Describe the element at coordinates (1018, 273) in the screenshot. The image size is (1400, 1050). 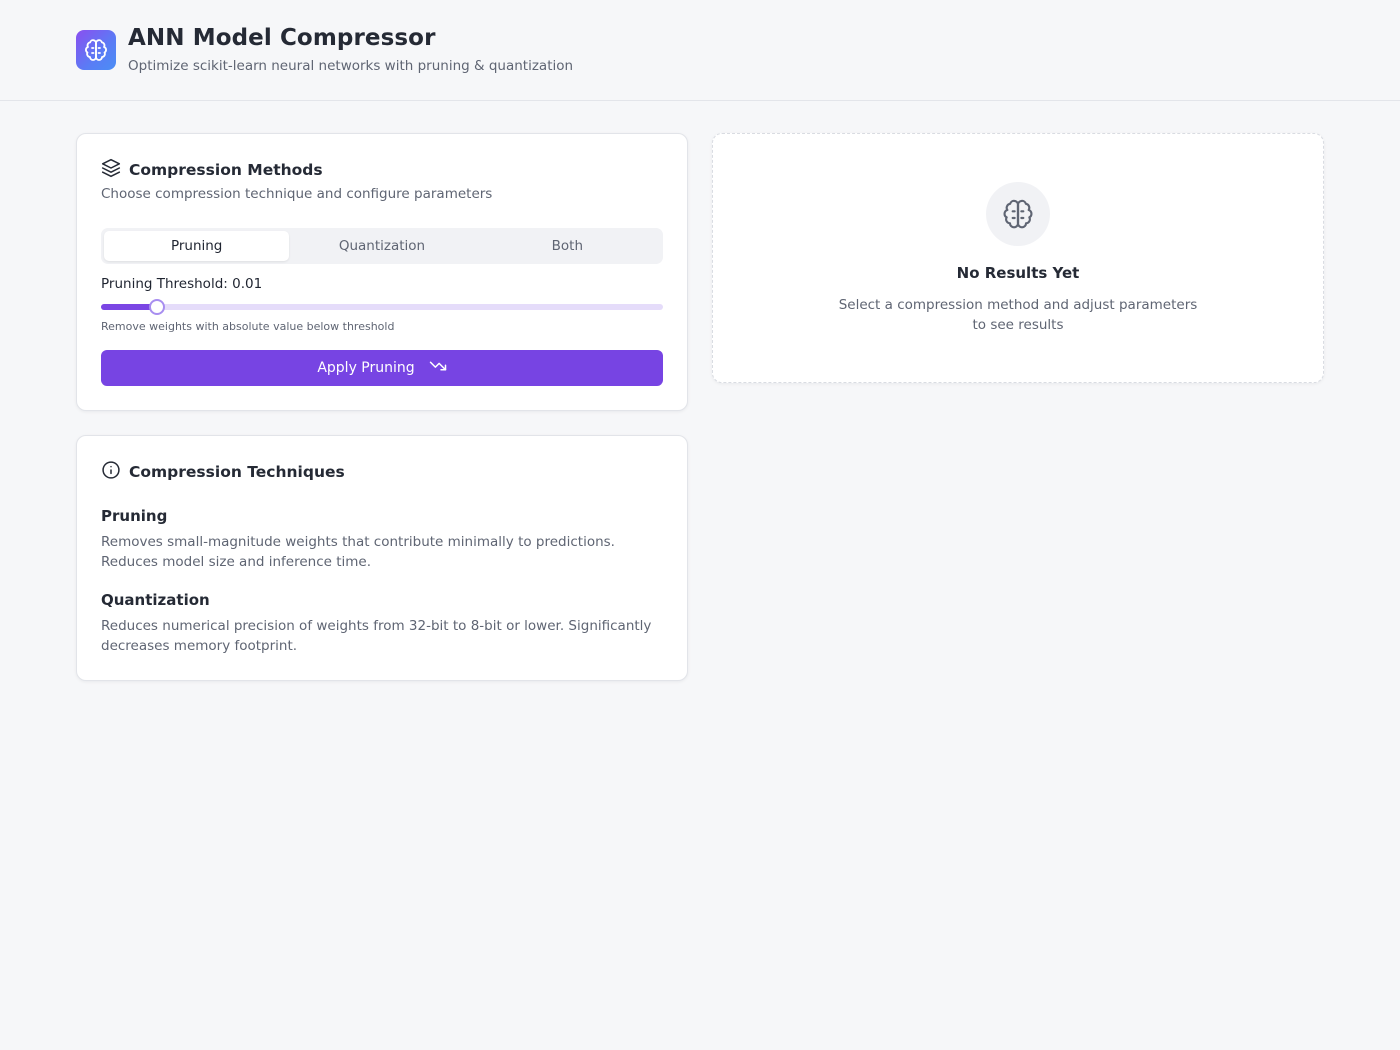
I see `empty-state-title: No Results Yet` at that location.